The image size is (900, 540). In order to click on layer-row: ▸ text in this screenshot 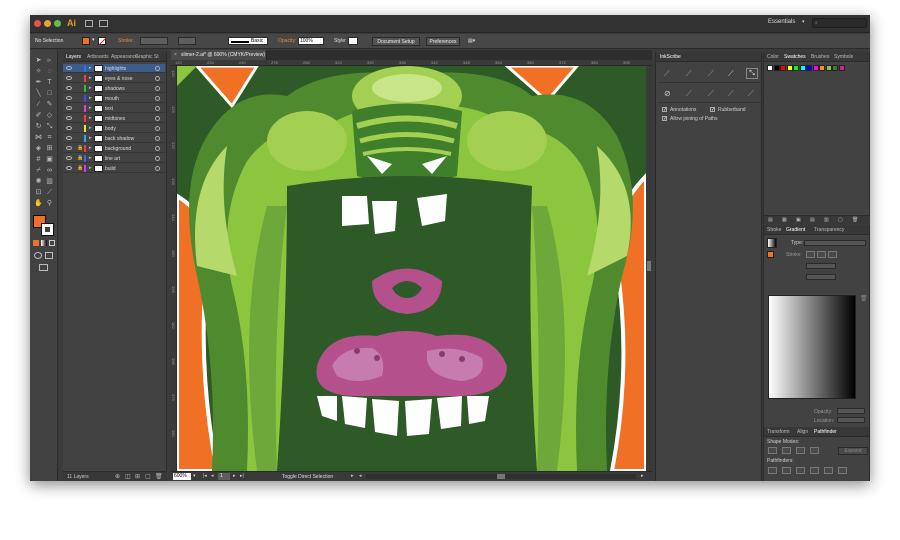, I will do `click(114, 108)`.